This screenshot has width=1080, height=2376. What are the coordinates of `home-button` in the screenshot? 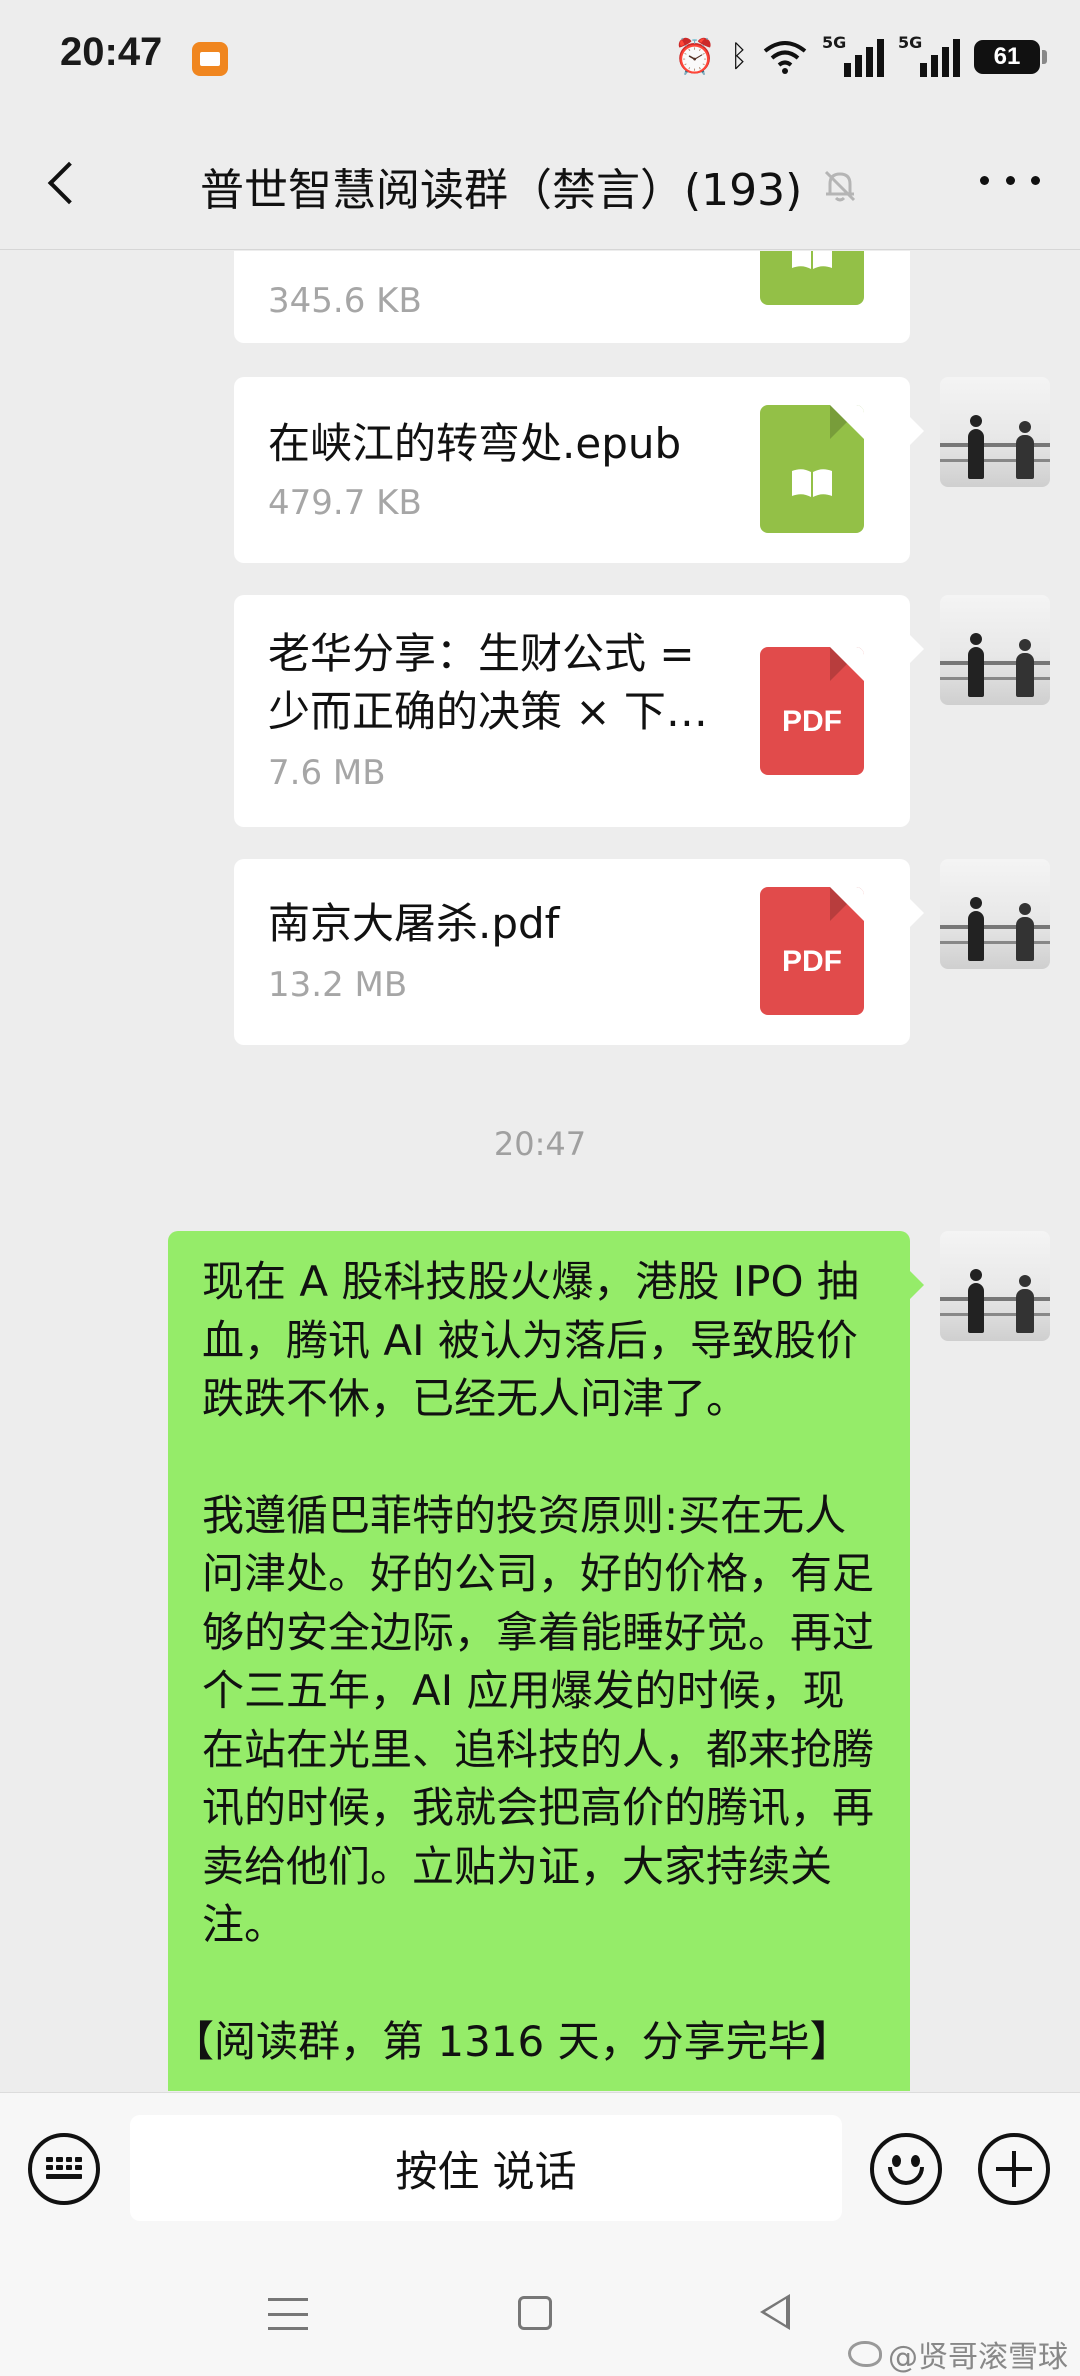 It's located at (535, 2313).